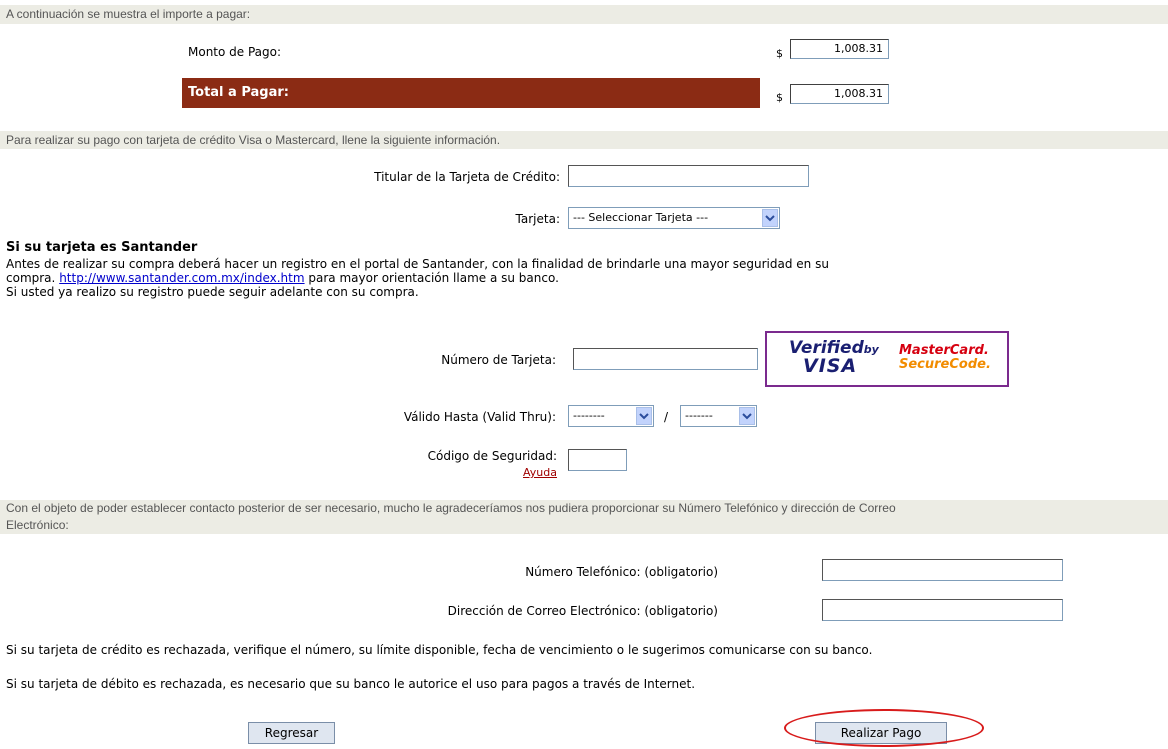 This screenshot has height=749, width=1168. Describe the element at coordinates (839, 49) in the screenshot. I see `payment-amount-value: 1,008.31` at that location.